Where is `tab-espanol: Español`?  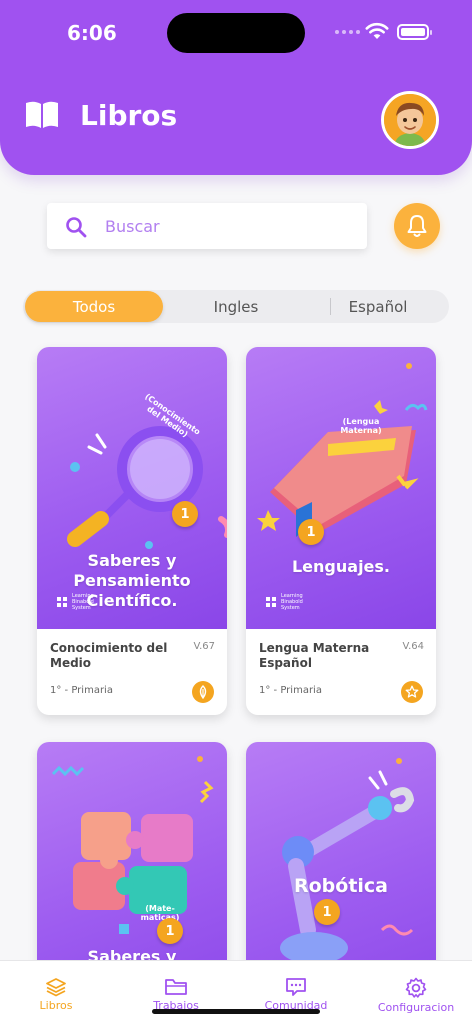
tab-espanol: Español is located at coordinates (378, 306).